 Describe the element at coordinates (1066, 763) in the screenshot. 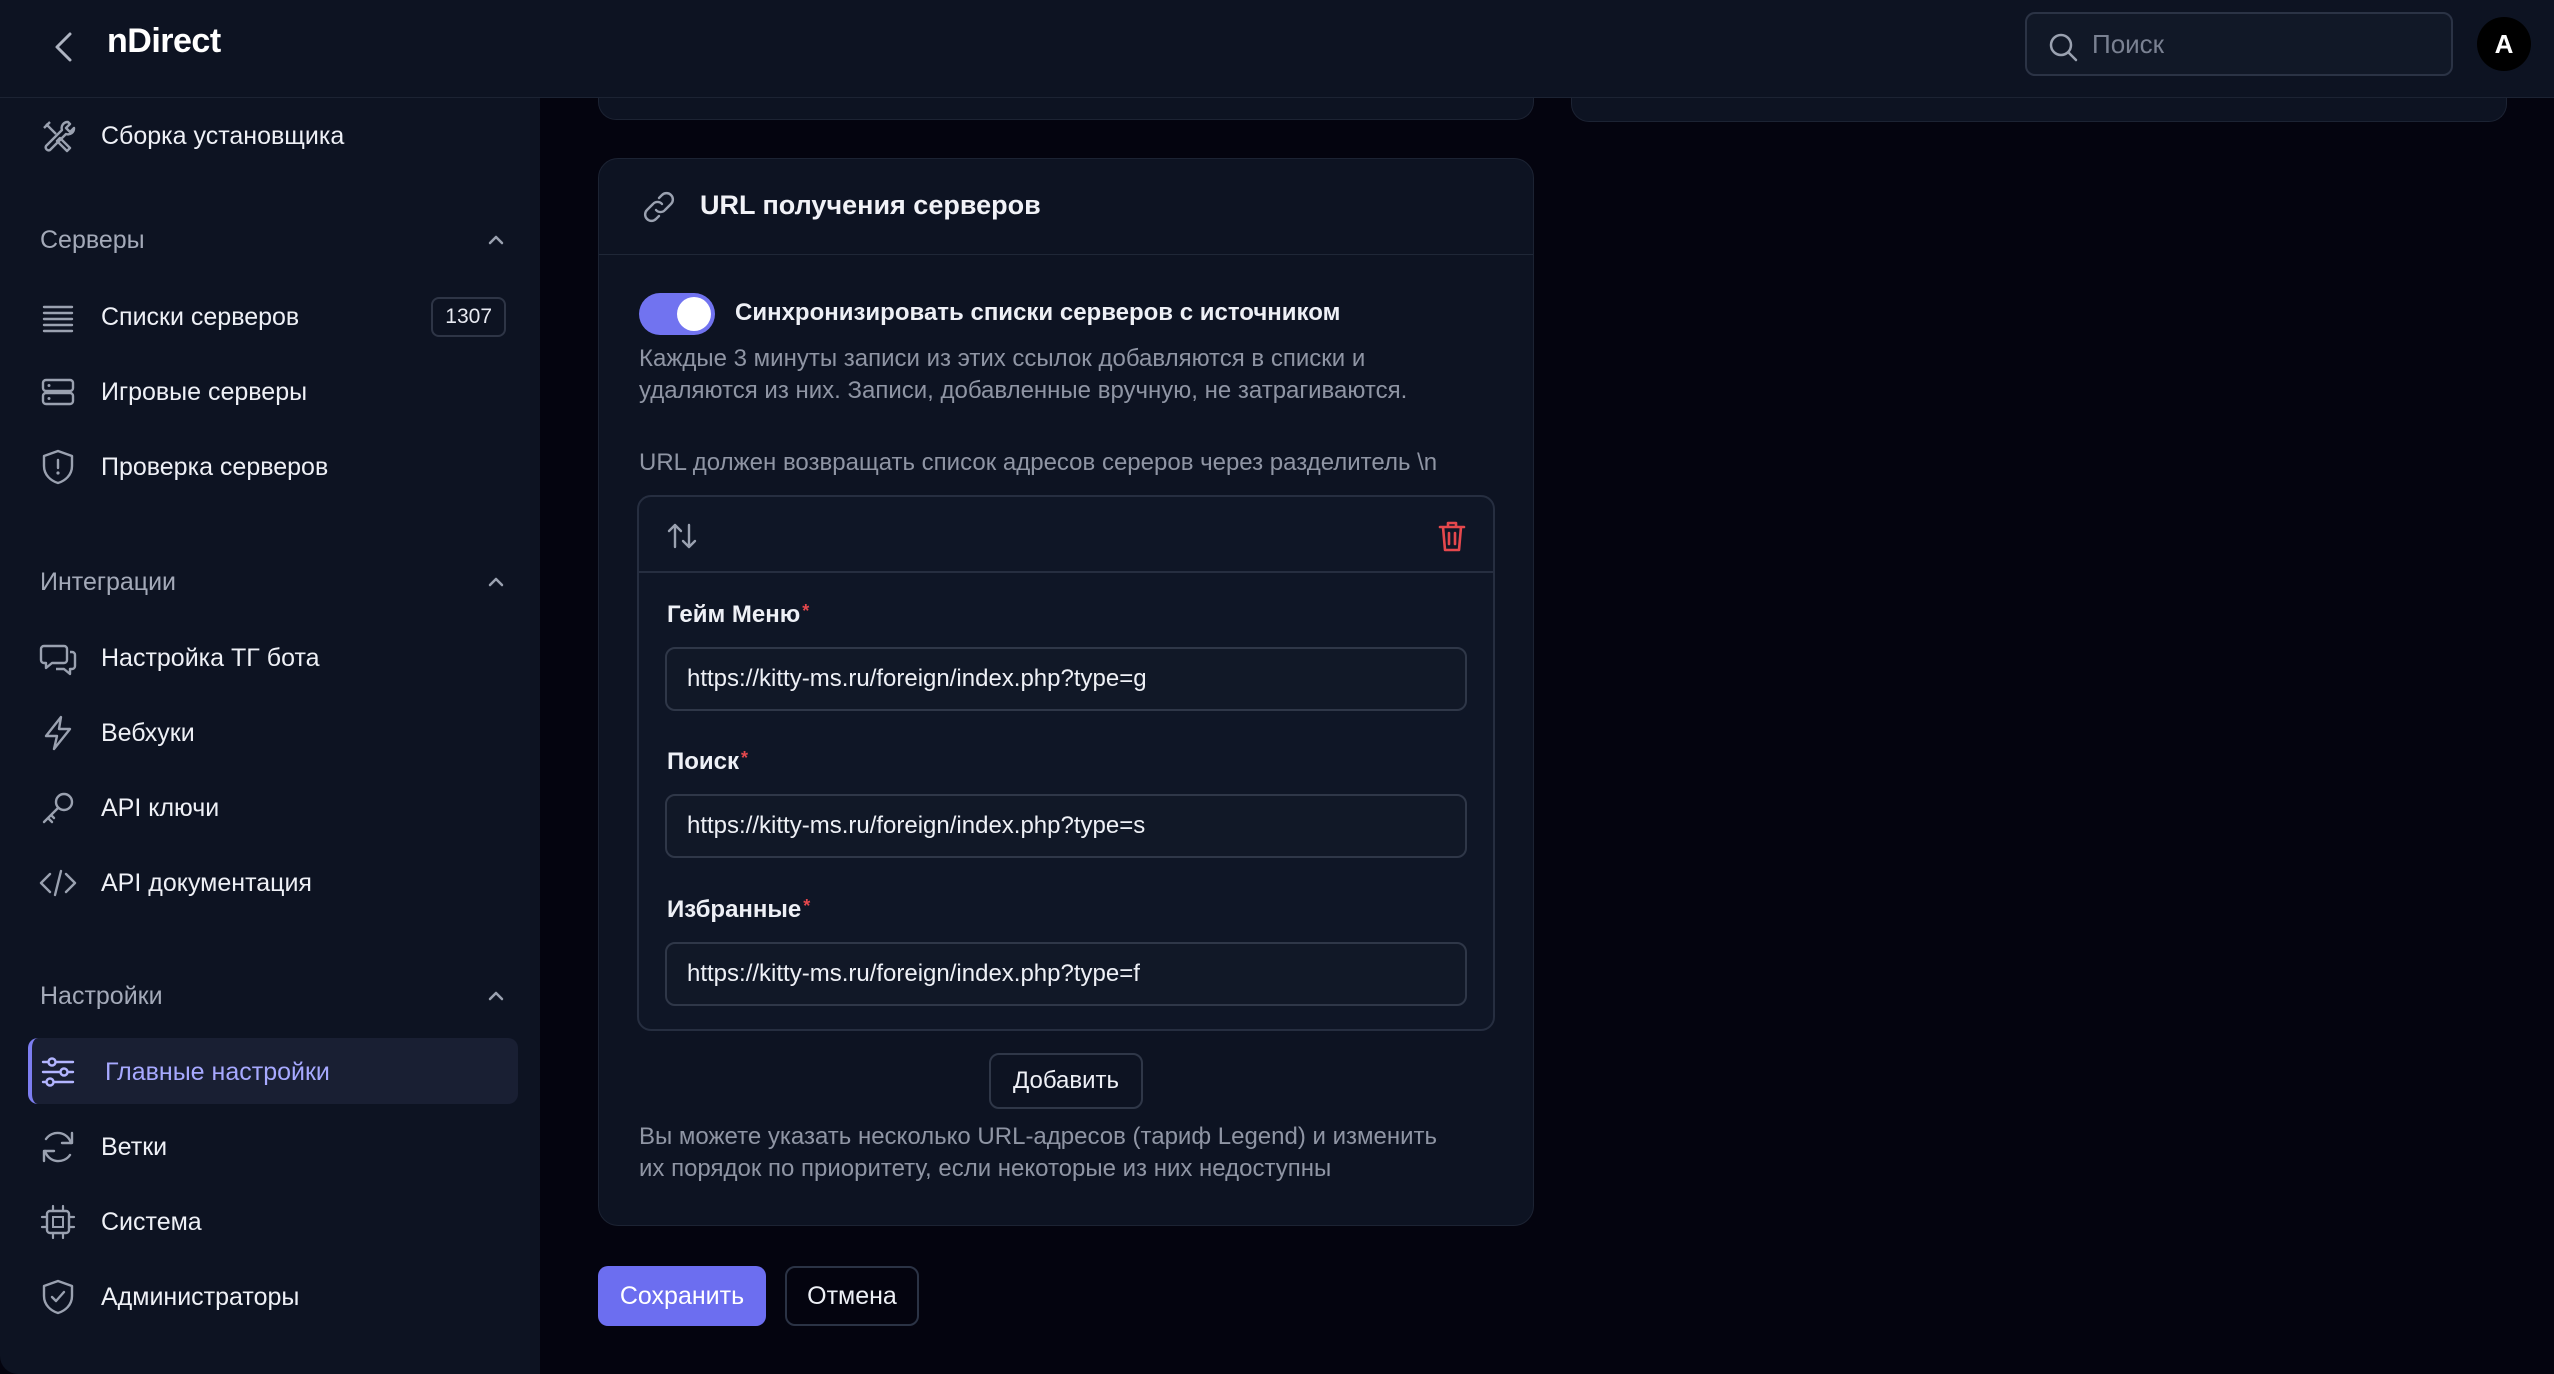

I see `url-group: Гейм Меню* Поиск* Избранные*` at that location.